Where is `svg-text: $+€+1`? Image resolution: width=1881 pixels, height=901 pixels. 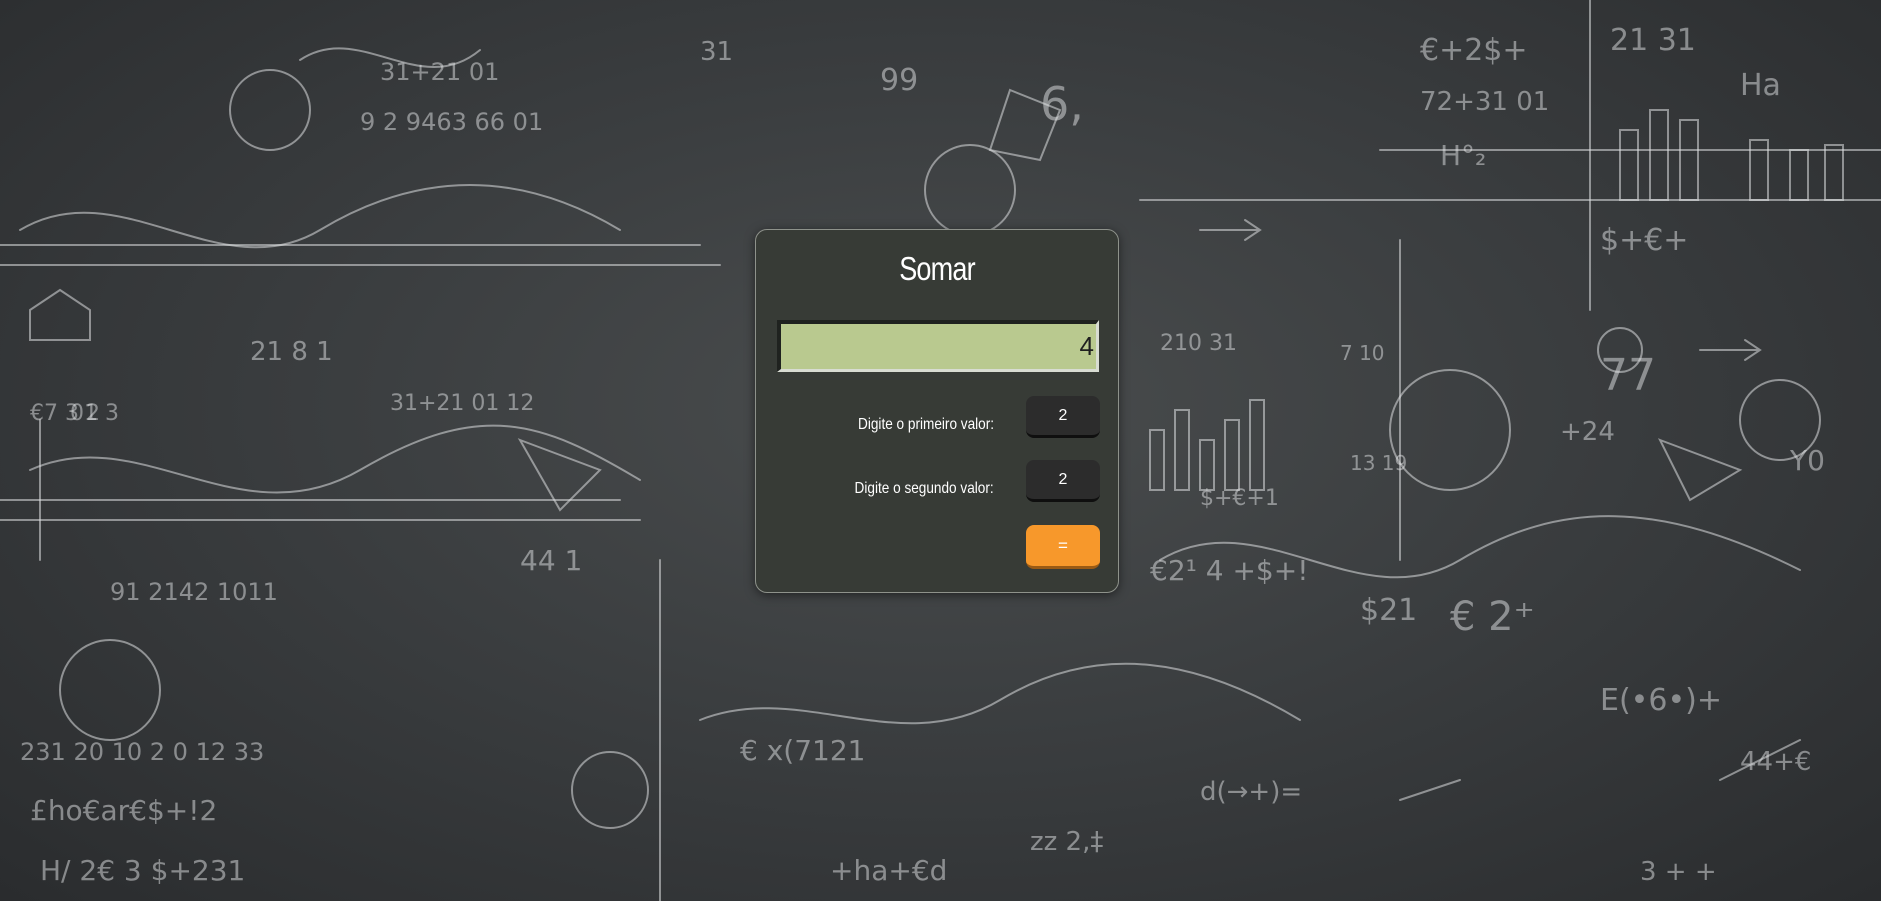
svg-text: $+€+1 is located at coordinates (1239, 498).